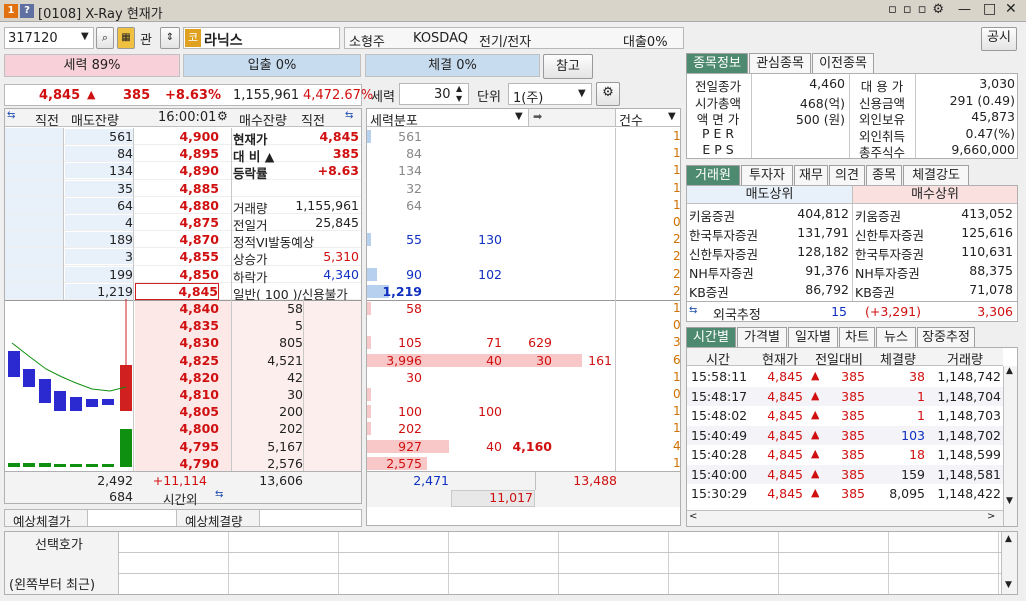 This screenshot has width=1026, height=601. I want to click on dist-count: 0, so click(677, 394).